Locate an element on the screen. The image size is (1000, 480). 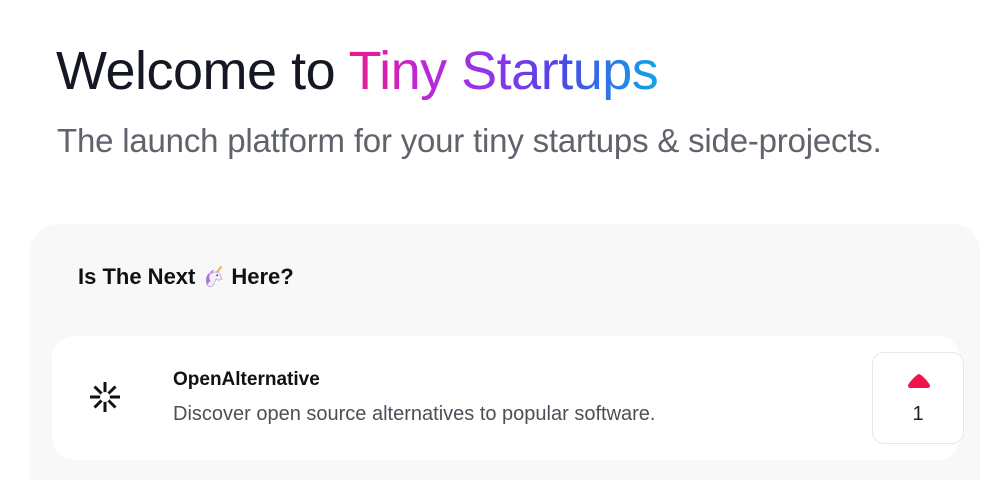
page-title: Welcome to Tiny Startups is located at coordinates (357, 71).